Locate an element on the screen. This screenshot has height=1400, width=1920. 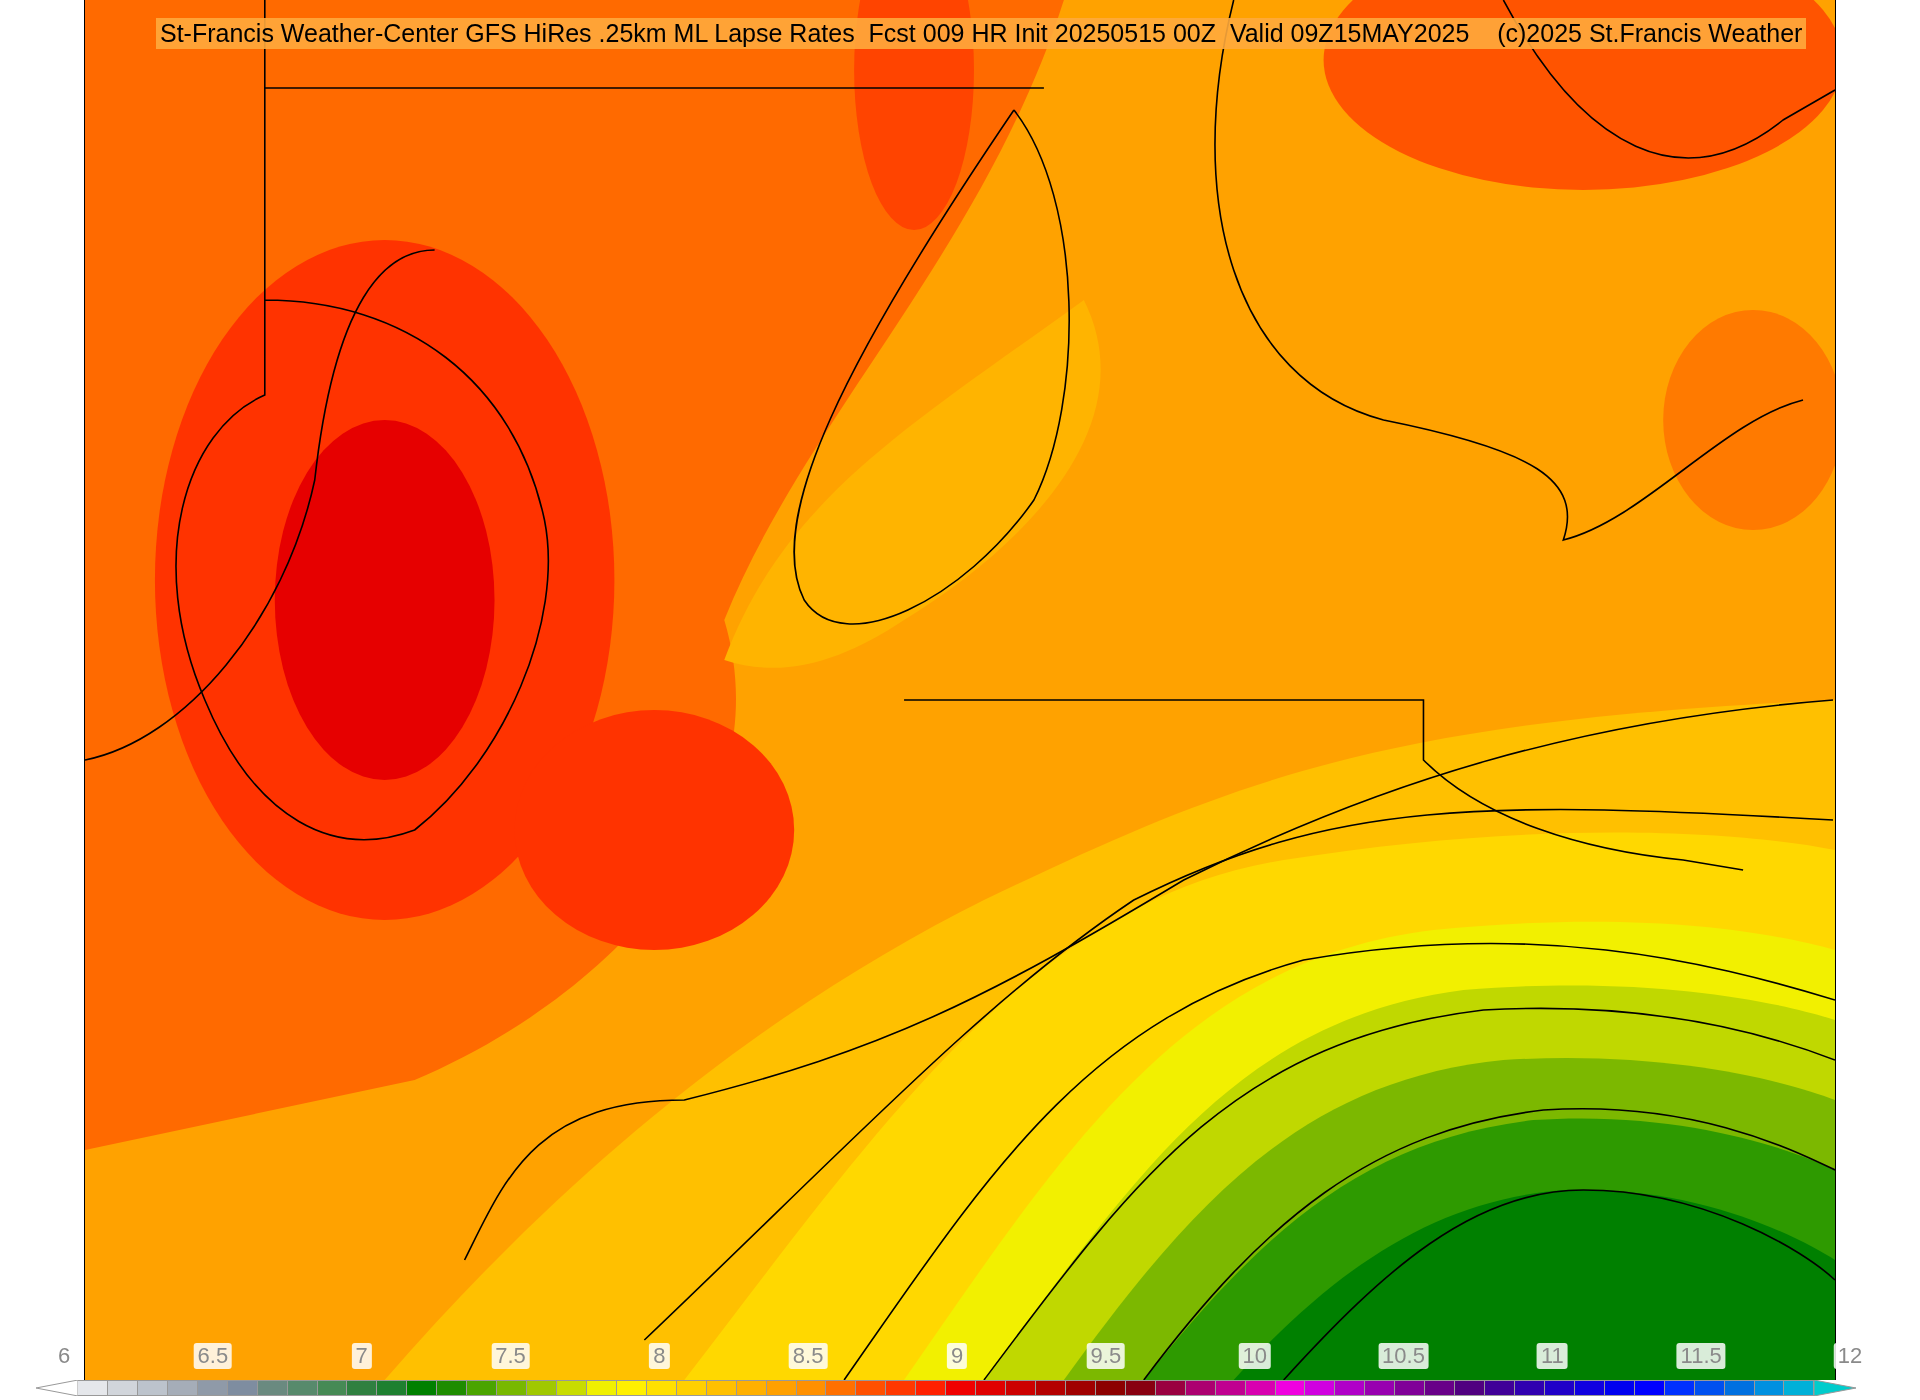
colorbar-tick-label: 10 is located at coordinates (1254, 1356).